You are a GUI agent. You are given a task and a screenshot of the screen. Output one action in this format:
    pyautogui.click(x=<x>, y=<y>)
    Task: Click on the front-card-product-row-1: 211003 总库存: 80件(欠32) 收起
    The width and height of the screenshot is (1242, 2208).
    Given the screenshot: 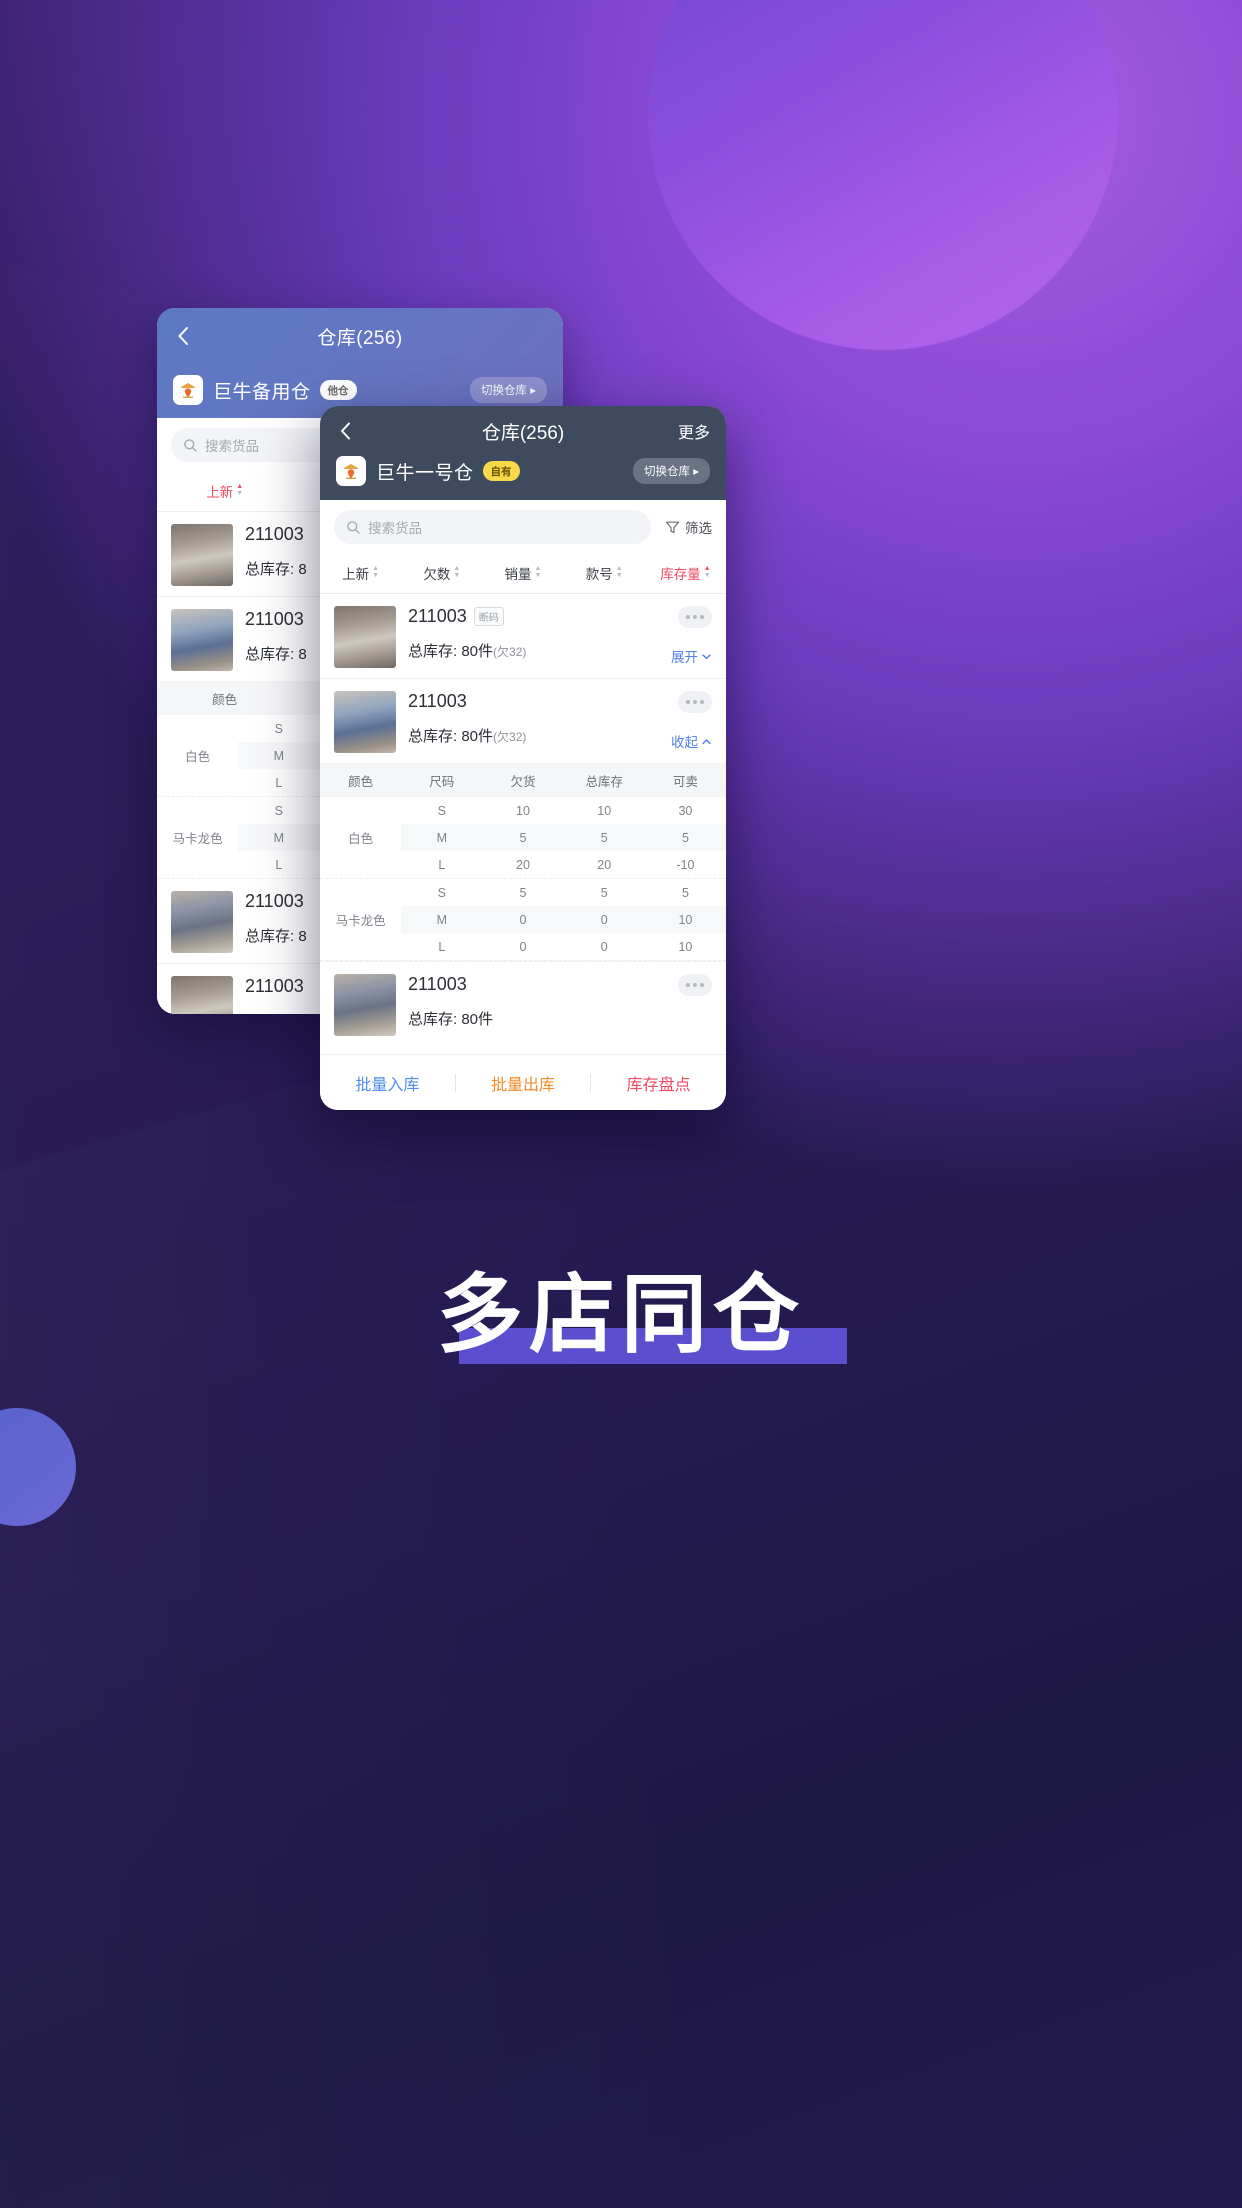 What is the action you would take?
    pyautogui.click(x=523, y=720)
    